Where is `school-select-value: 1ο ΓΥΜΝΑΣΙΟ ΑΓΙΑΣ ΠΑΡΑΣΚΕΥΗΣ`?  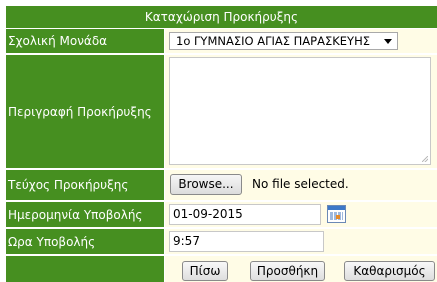
school-select-value: 1ο ΓΥΜΝΑΣΙΟ ΑΓΙΑΣ ΠΑΡΑΣΚΕΥΗΣ is located at coordinates (273, 41).